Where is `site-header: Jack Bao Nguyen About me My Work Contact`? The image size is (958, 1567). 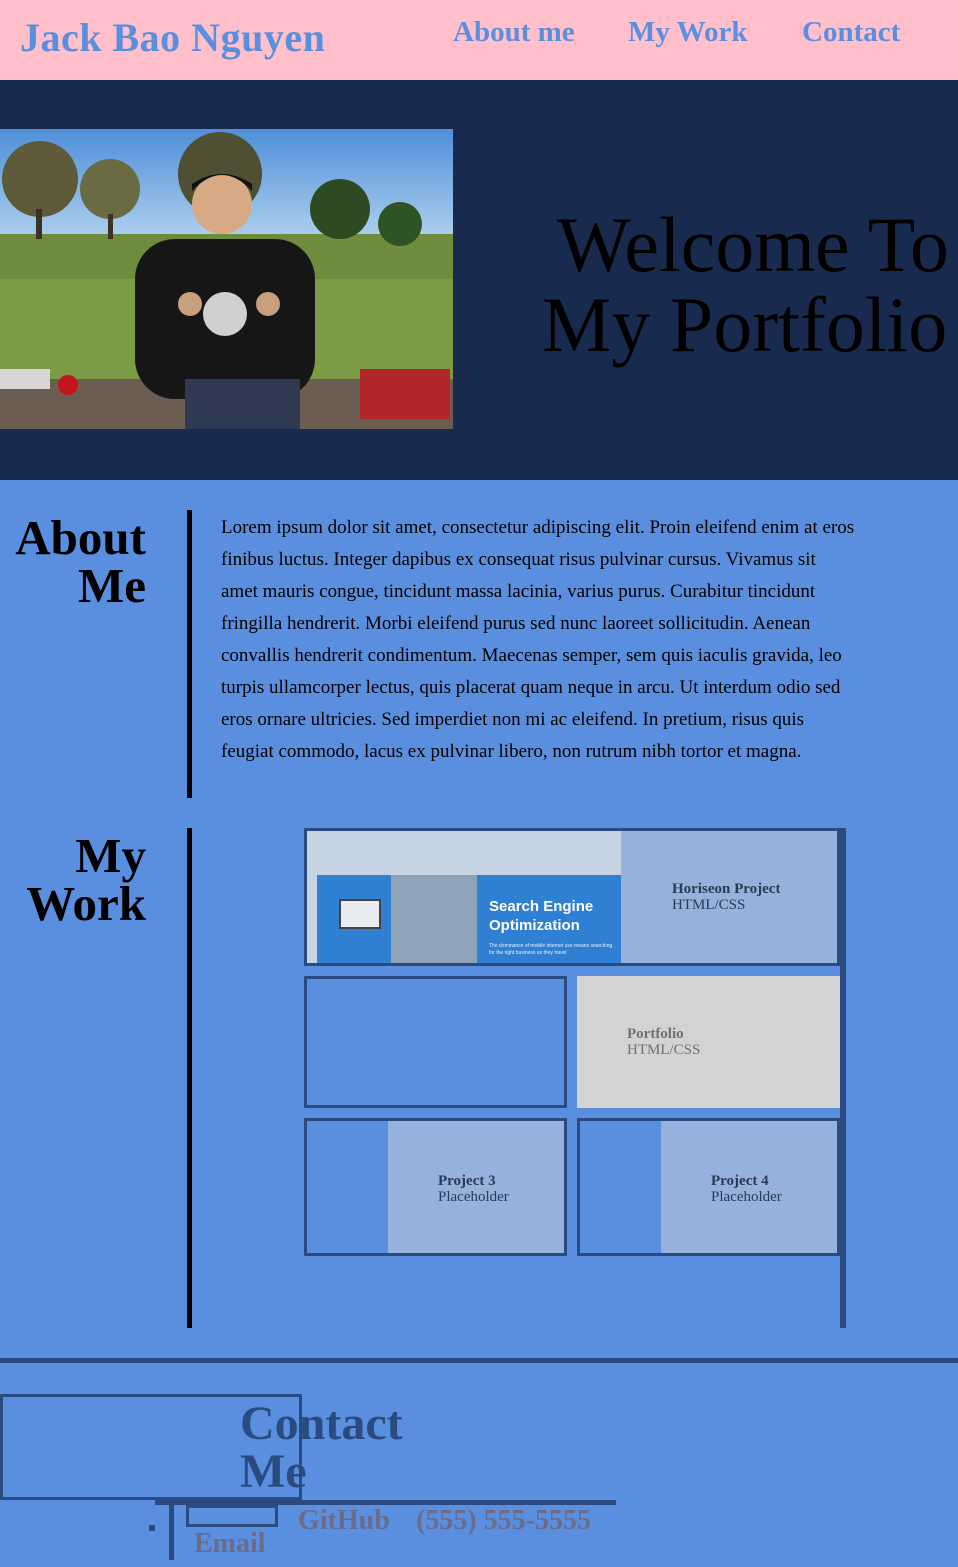
site-header: Jack Bao Nguyen About me My Work Contact is located at coordinates (479, 40).